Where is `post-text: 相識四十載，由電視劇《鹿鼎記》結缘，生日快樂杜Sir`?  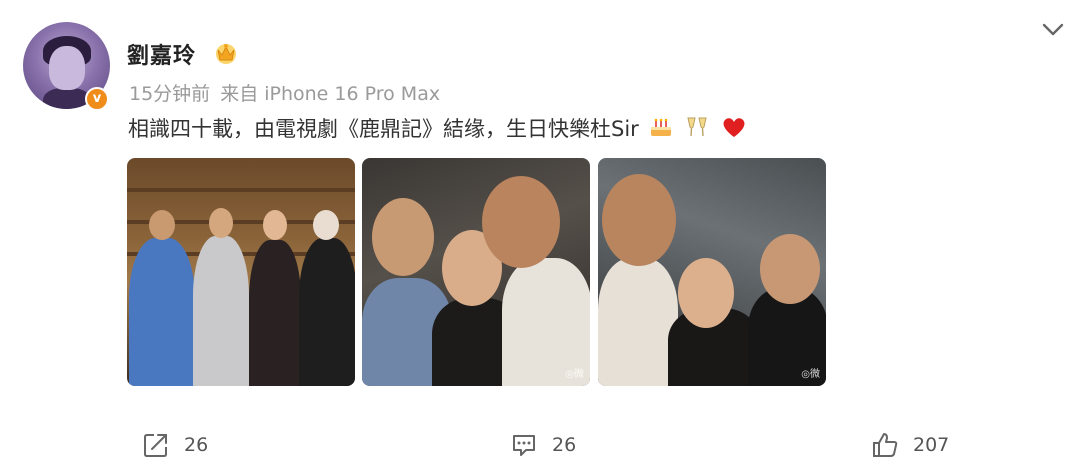
post-text: 相識四十載，由電視劇《鹿鼎記》結缘，生日快樂杜Sir is located at coordinates (437, 128).